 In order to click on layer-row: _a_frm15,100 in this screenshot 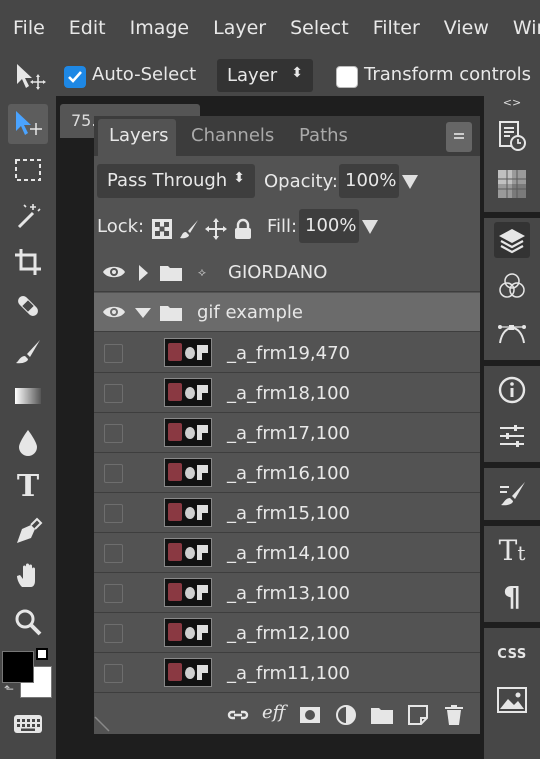, I will do `click(287, 513)`.